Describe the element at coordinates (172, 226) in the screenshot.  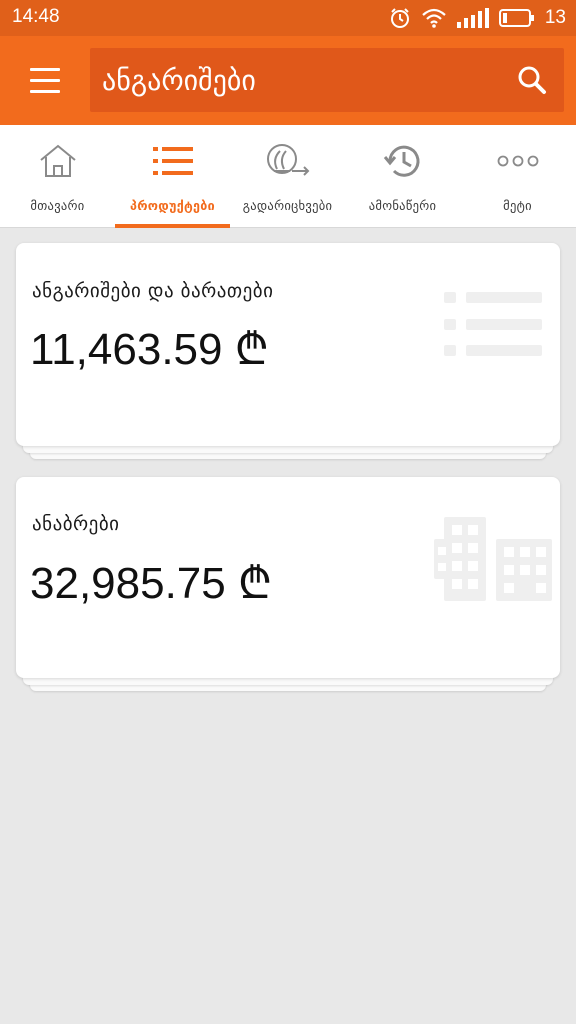
I see `active-tab-indicator` at that location.